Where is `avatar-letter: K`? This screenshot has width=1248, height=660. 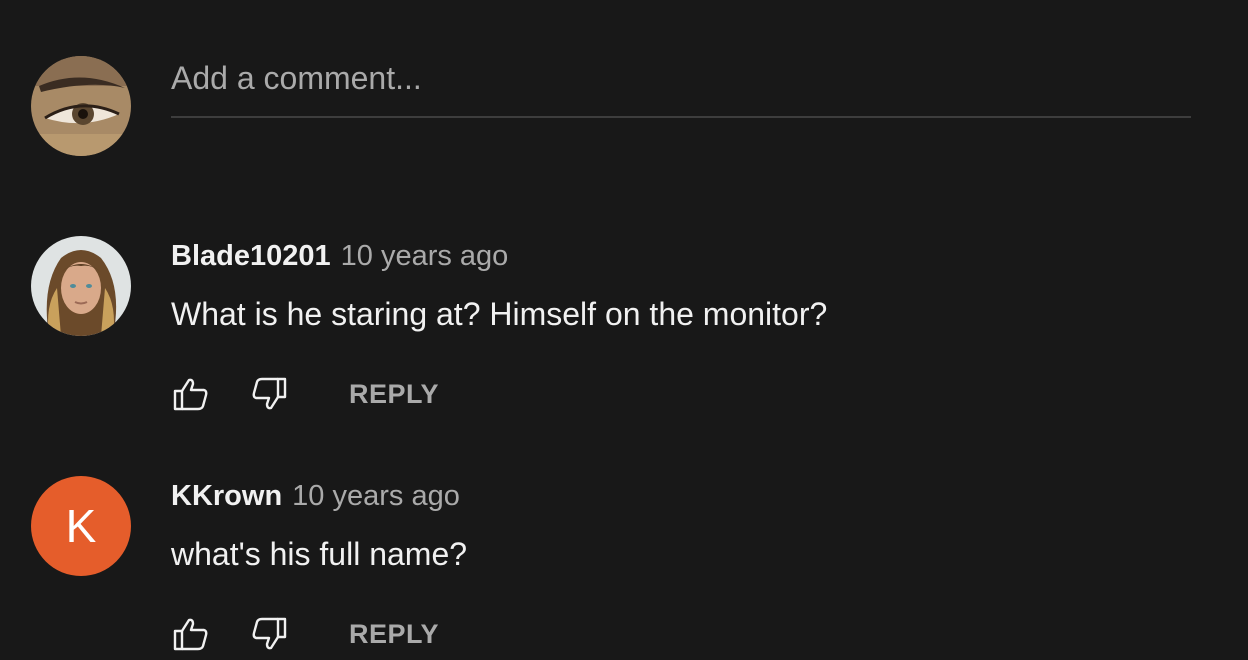
avatar-letter: K is located at coordinates (81, 526).